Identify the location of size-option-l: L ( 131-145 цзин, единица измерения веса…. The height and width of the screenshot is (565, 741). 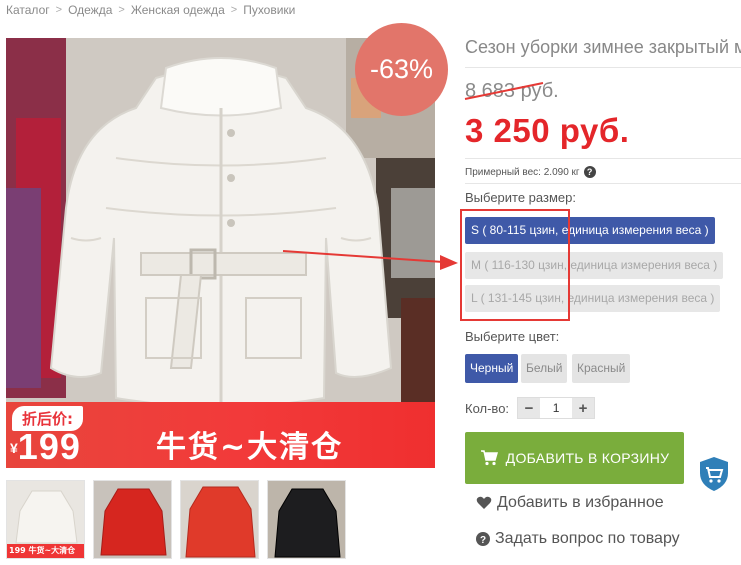
(593, 298).